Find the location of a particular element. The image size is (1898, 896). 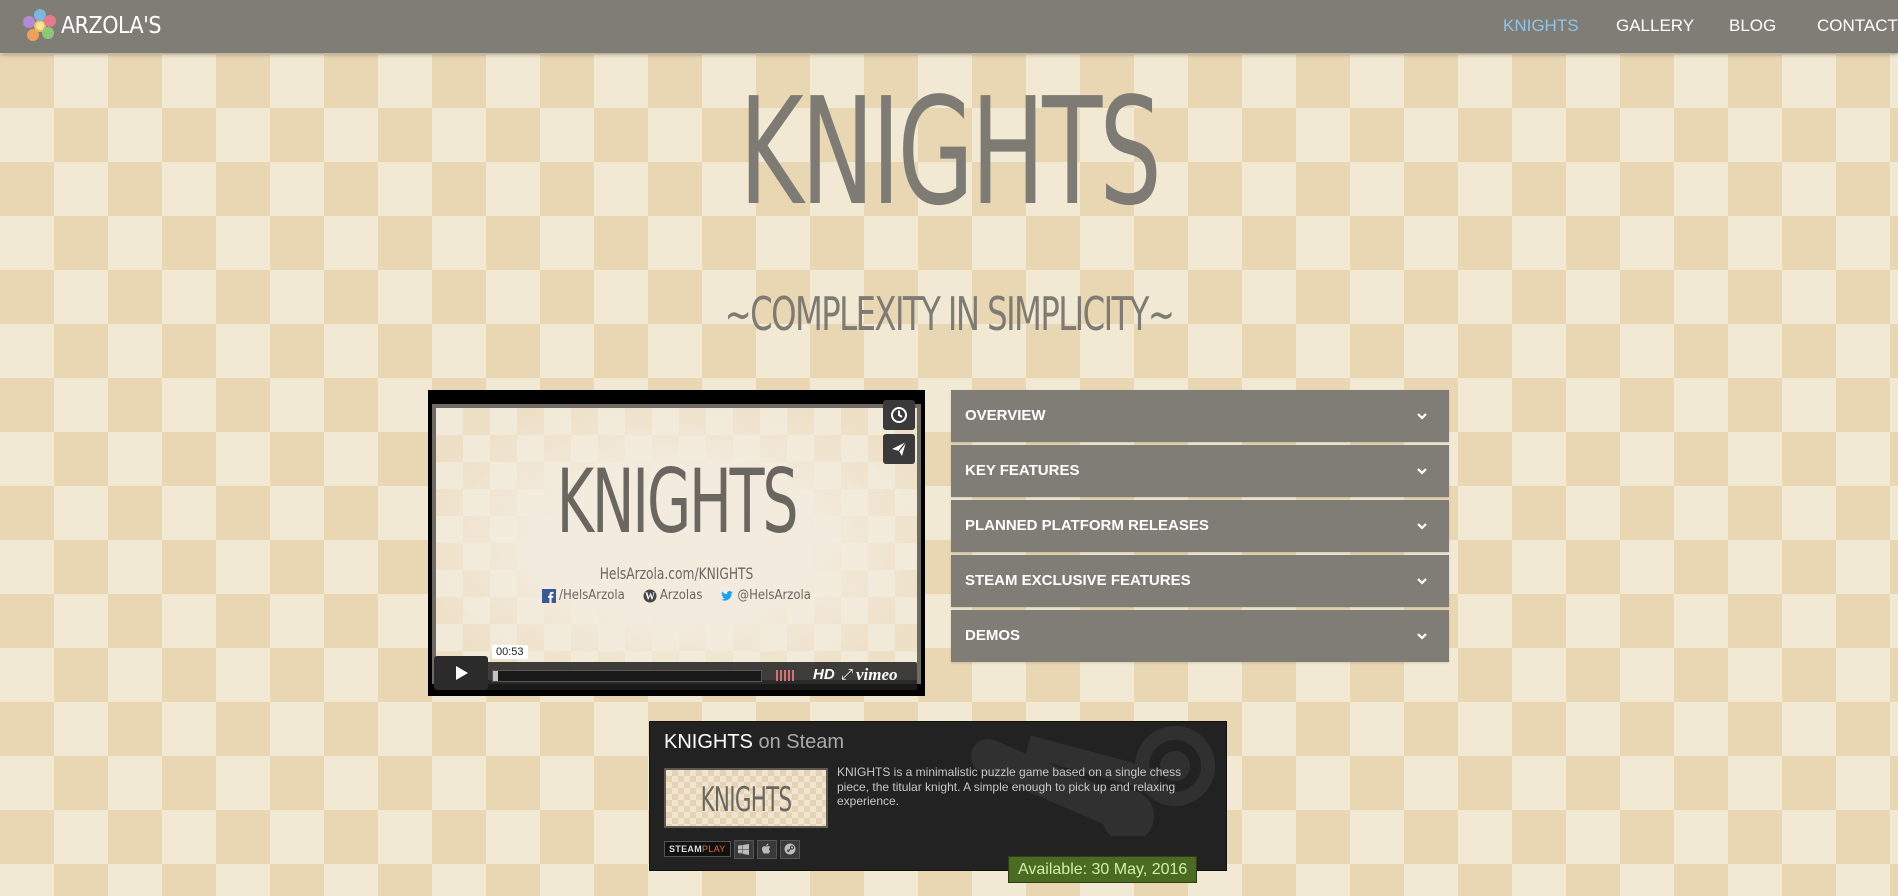

video-social-links: /HelsArzola W Arzolas @HelsArzola is located at coordinates (676, 595).